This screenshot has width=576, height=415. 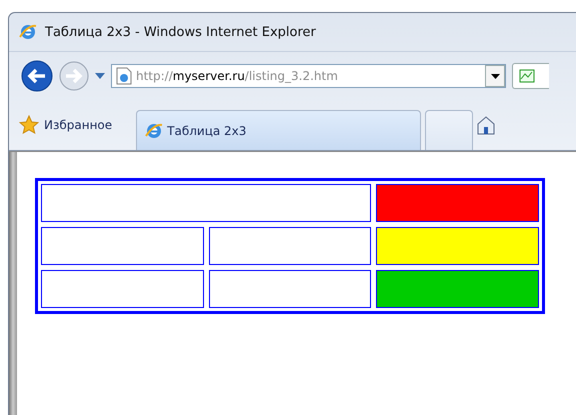 I want to click on star-icon, so click(x=29, y=125).